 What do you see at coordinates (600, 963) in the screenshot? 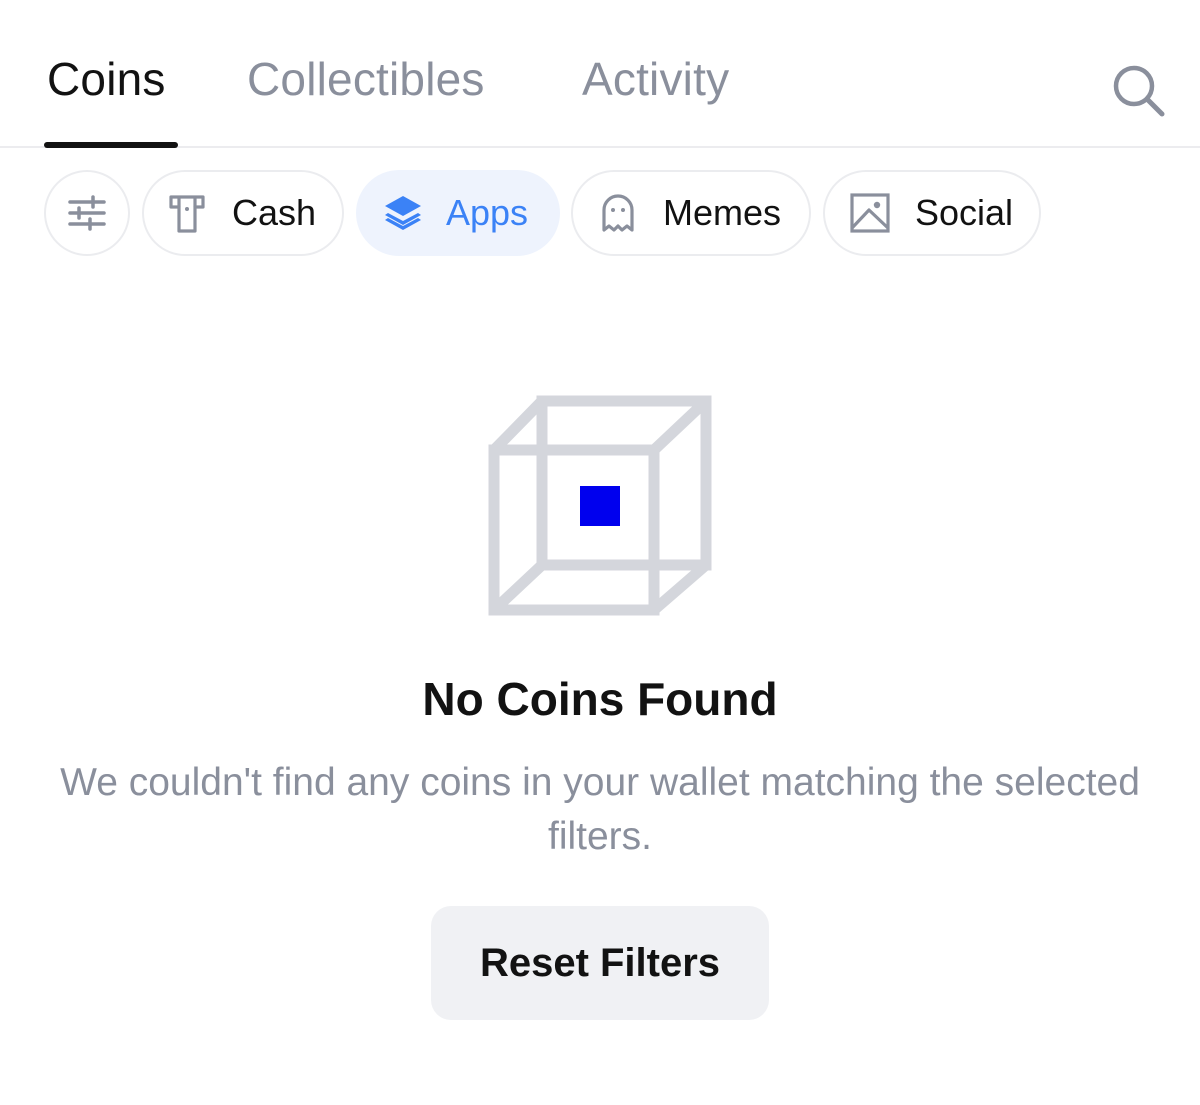
I see `reset-filters-button: Reset Filters` at bounding box center [600, 963].